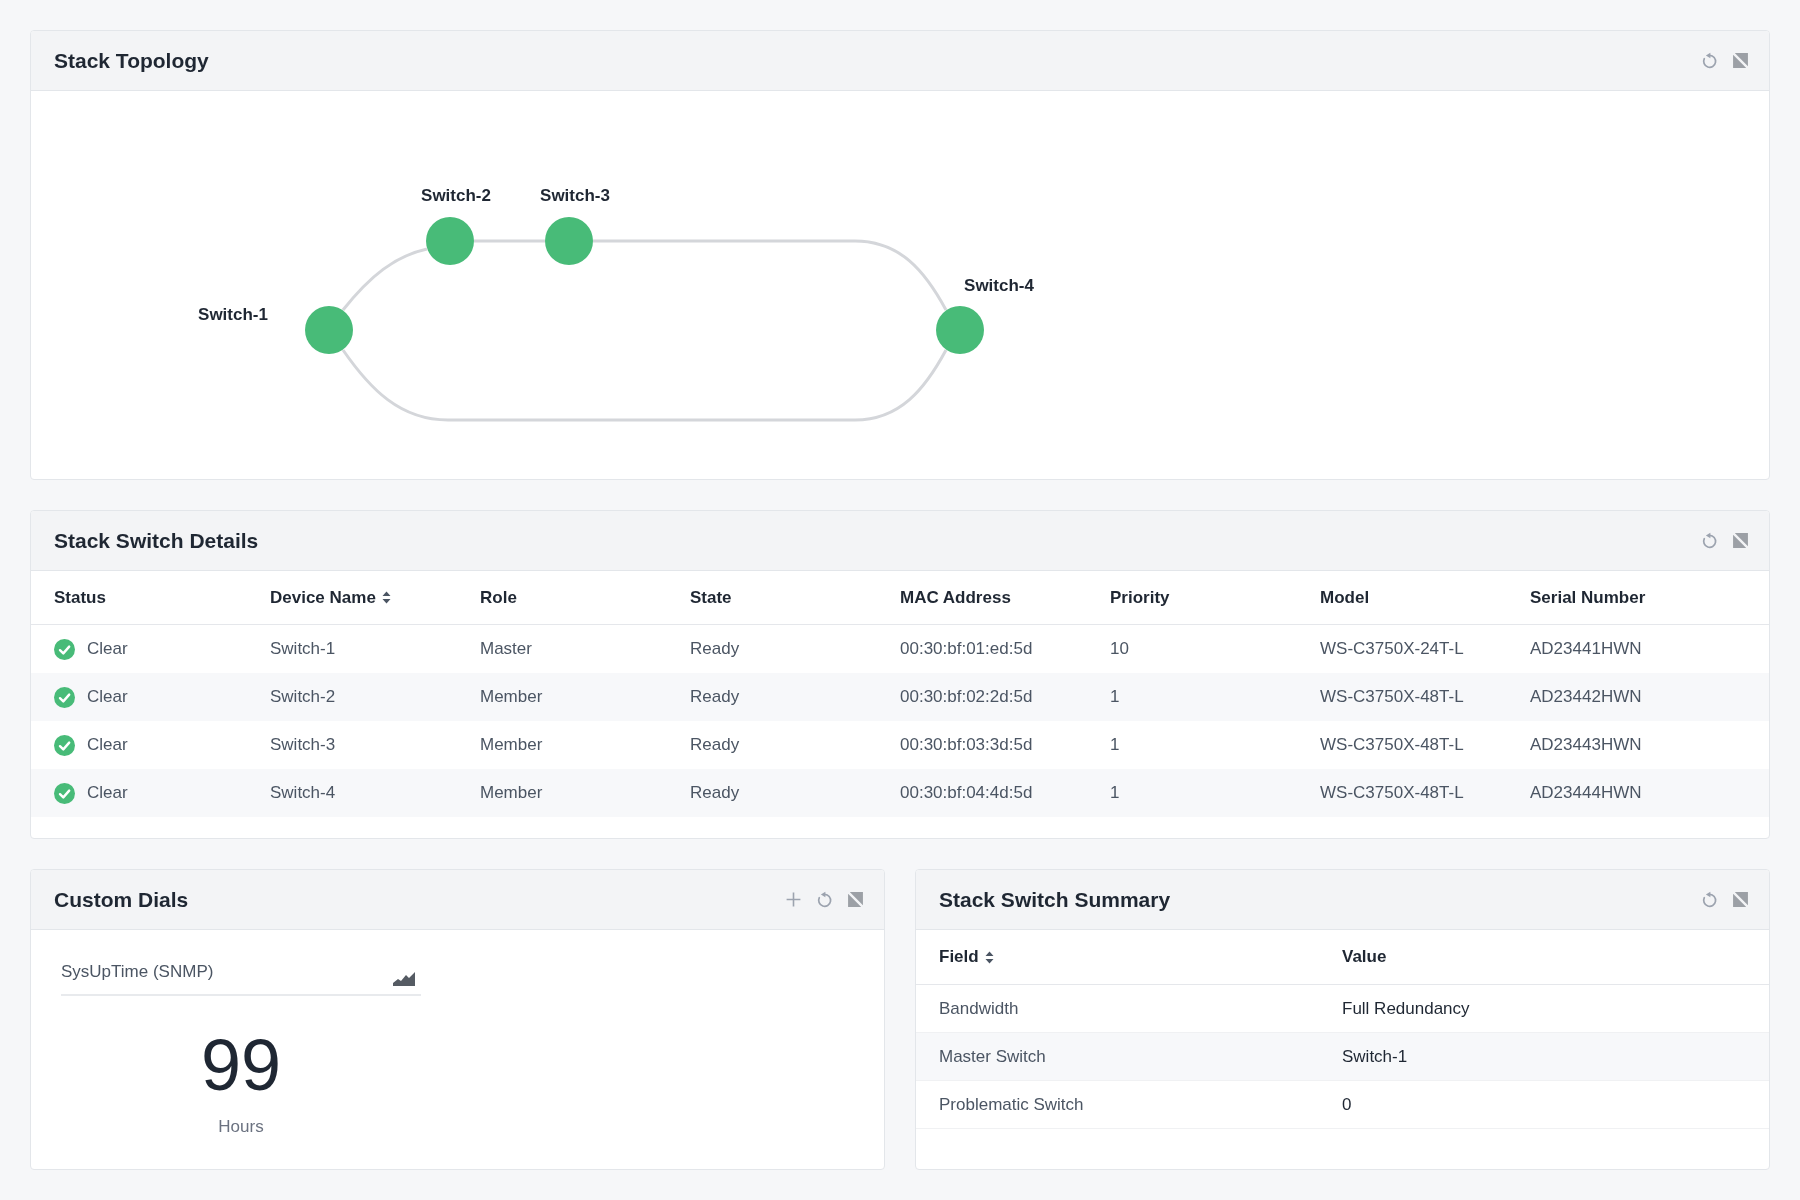  What do you see at coordinates (959, 957) in the screenshot?
I see `column-header: Field` at bounding box center [959, 957].